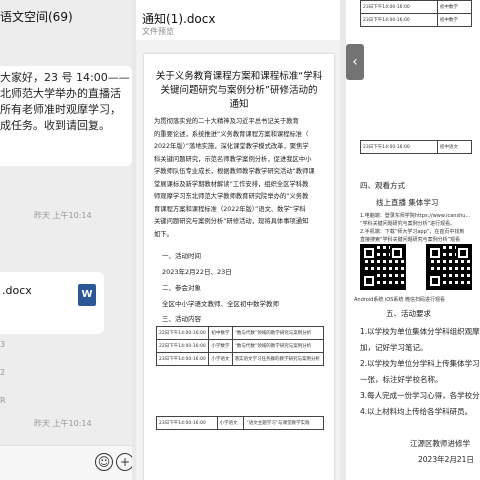 The height and width of the screenshot is (480, 480). I want to click on table-cell: 小学数学, so click(220, 346).